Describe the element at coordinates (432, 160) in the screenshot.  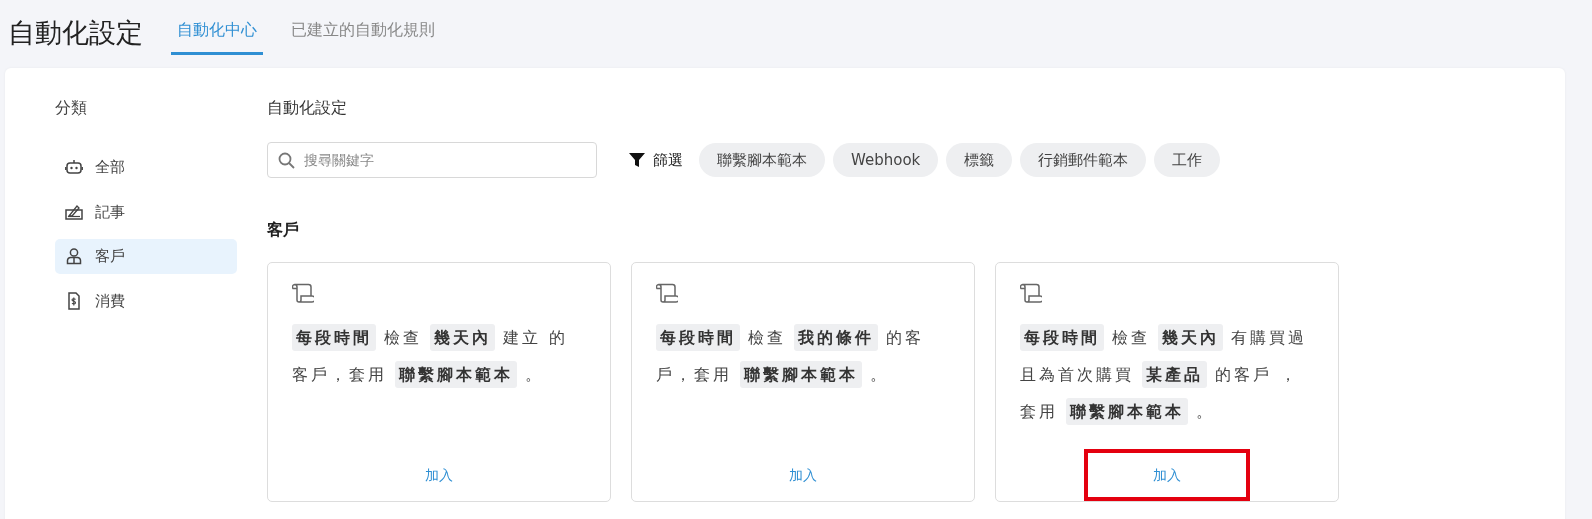
I see `search-field: 搜尋關鍵字` at that location.